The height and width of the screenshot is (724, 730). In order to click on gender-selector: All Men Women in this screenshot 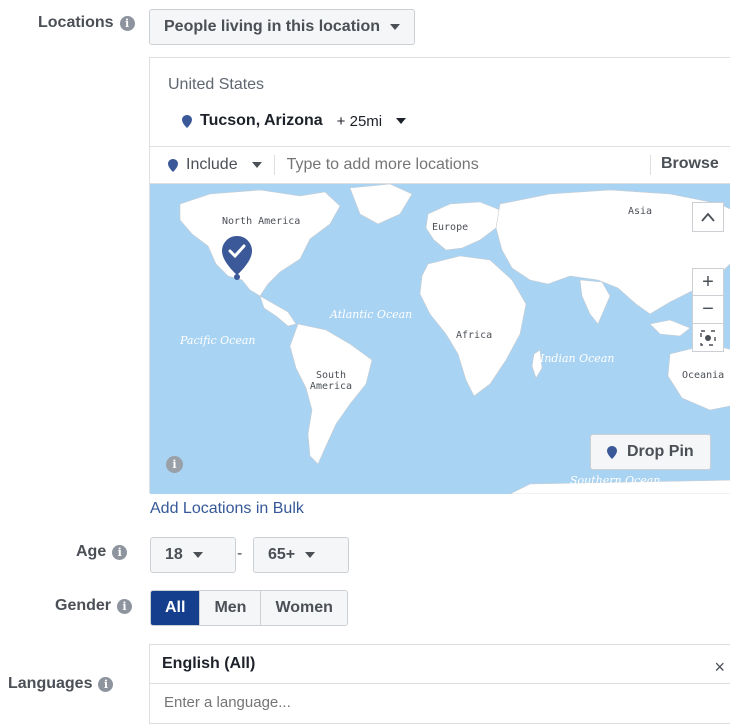, I will do `click(249, 608)`.